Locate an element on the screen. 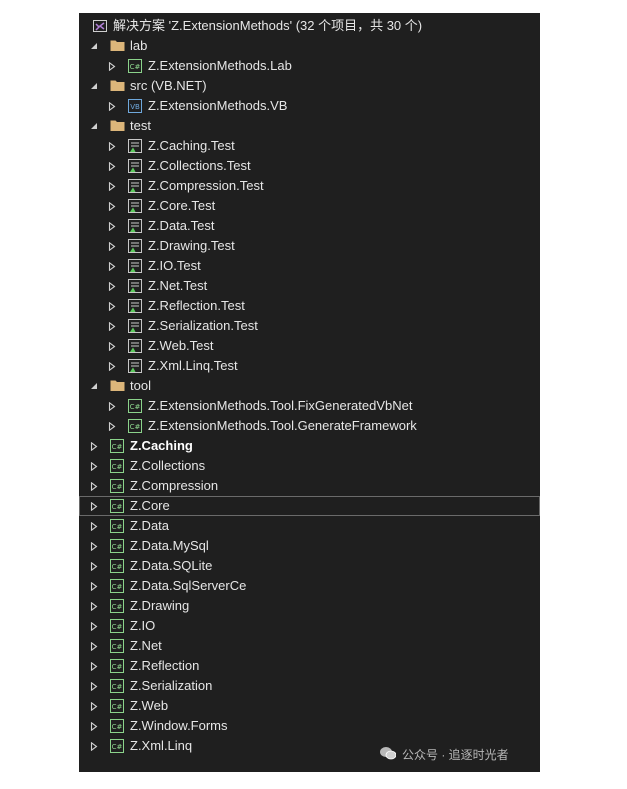 Image resolution: width=627 pixels, height=789 pixels. tree-project-row: Z.Reflection.Test is located at coordinates (309, 306).